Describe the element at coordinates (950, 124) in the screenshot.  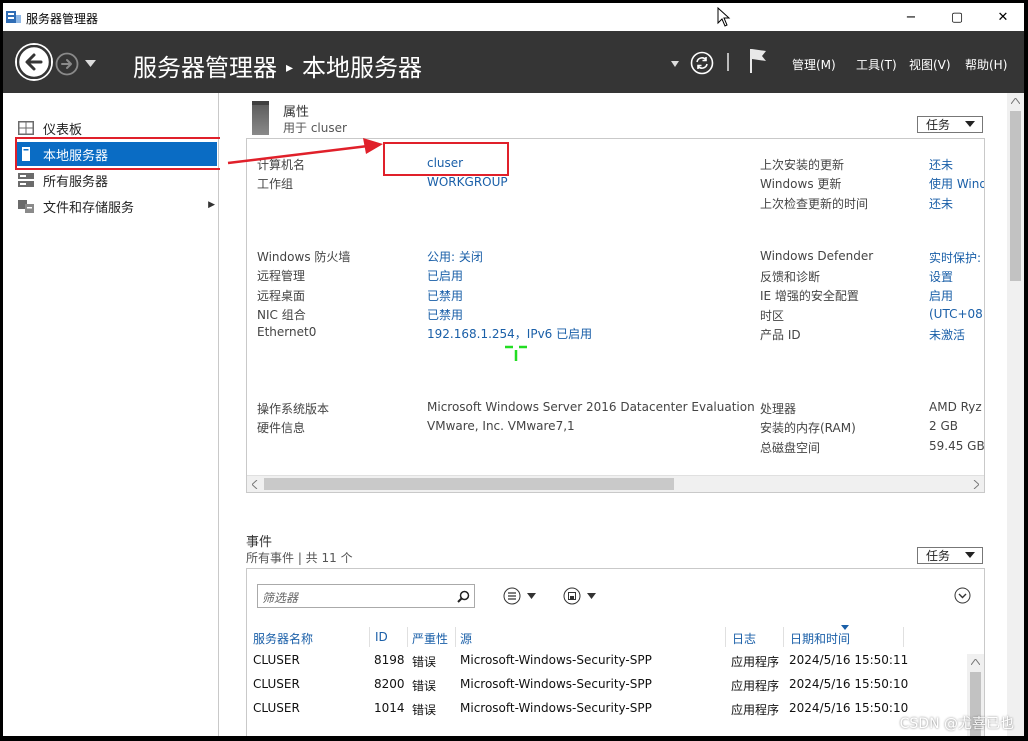
I see `properties-tasks-button: 任务` at that location.